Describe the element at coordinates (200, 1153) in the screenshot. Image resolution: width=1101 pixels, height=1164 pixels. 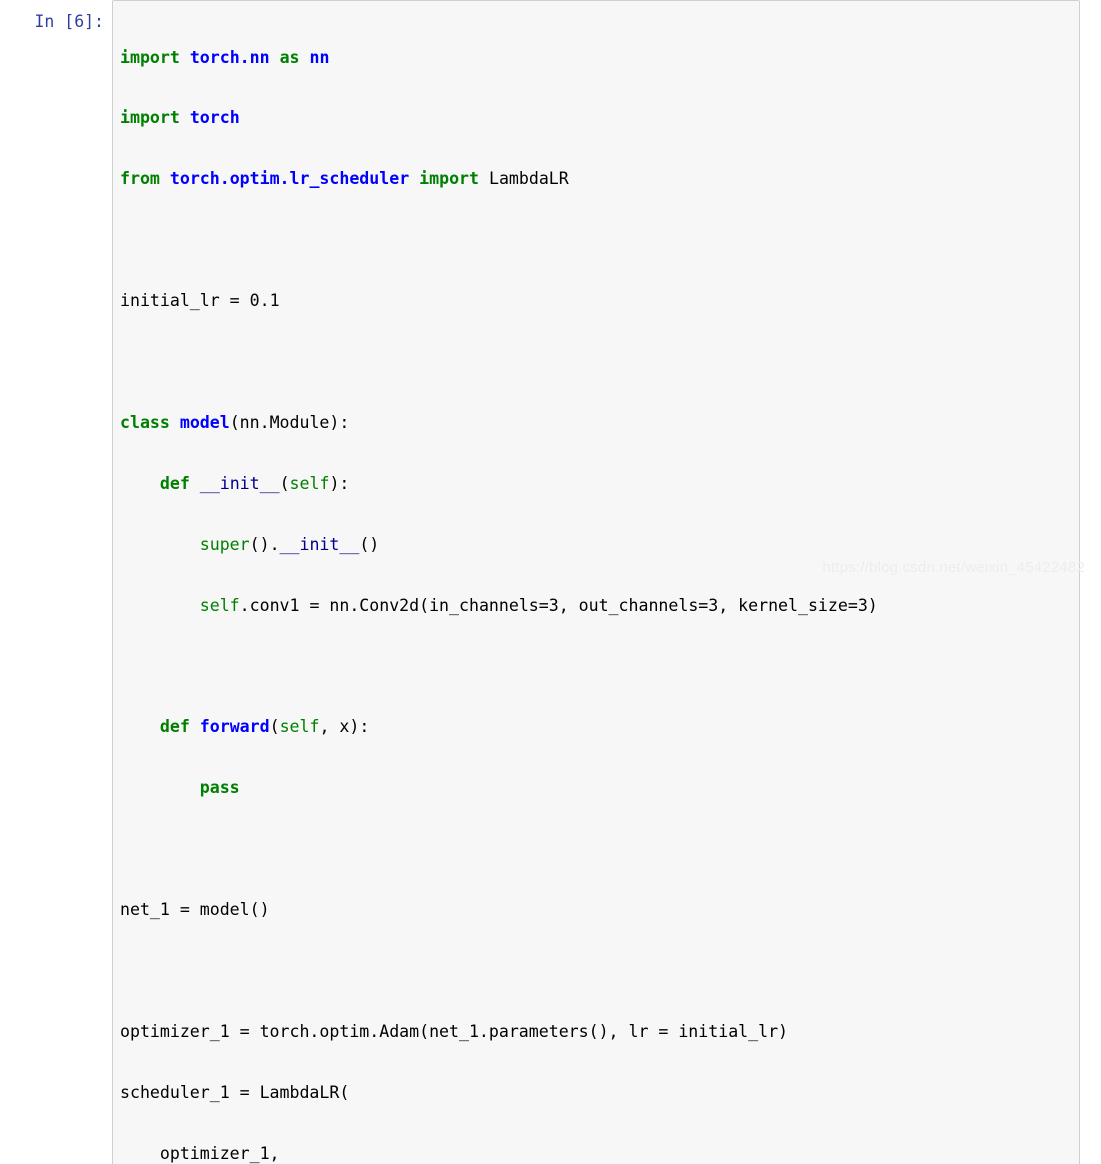
I see `token-scheduler-arg-optimizer: optimizer_1,` at that location.